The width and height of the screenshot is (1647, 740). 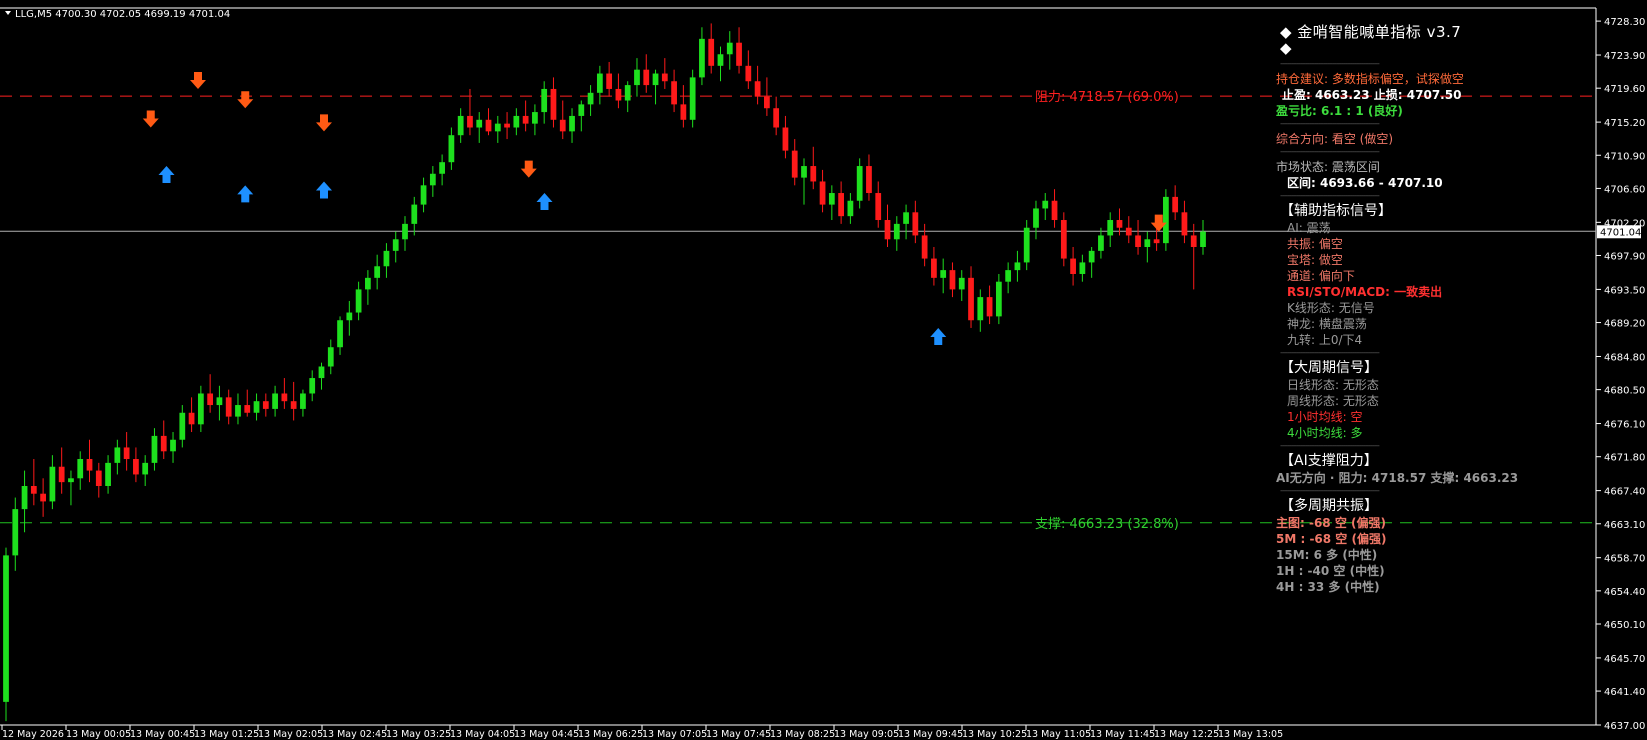 What do you see at coordinates (1329, 368) in the screenshot?
I see `big-period-heading: 【大周期信号】` at bounding box center [1329, 368].